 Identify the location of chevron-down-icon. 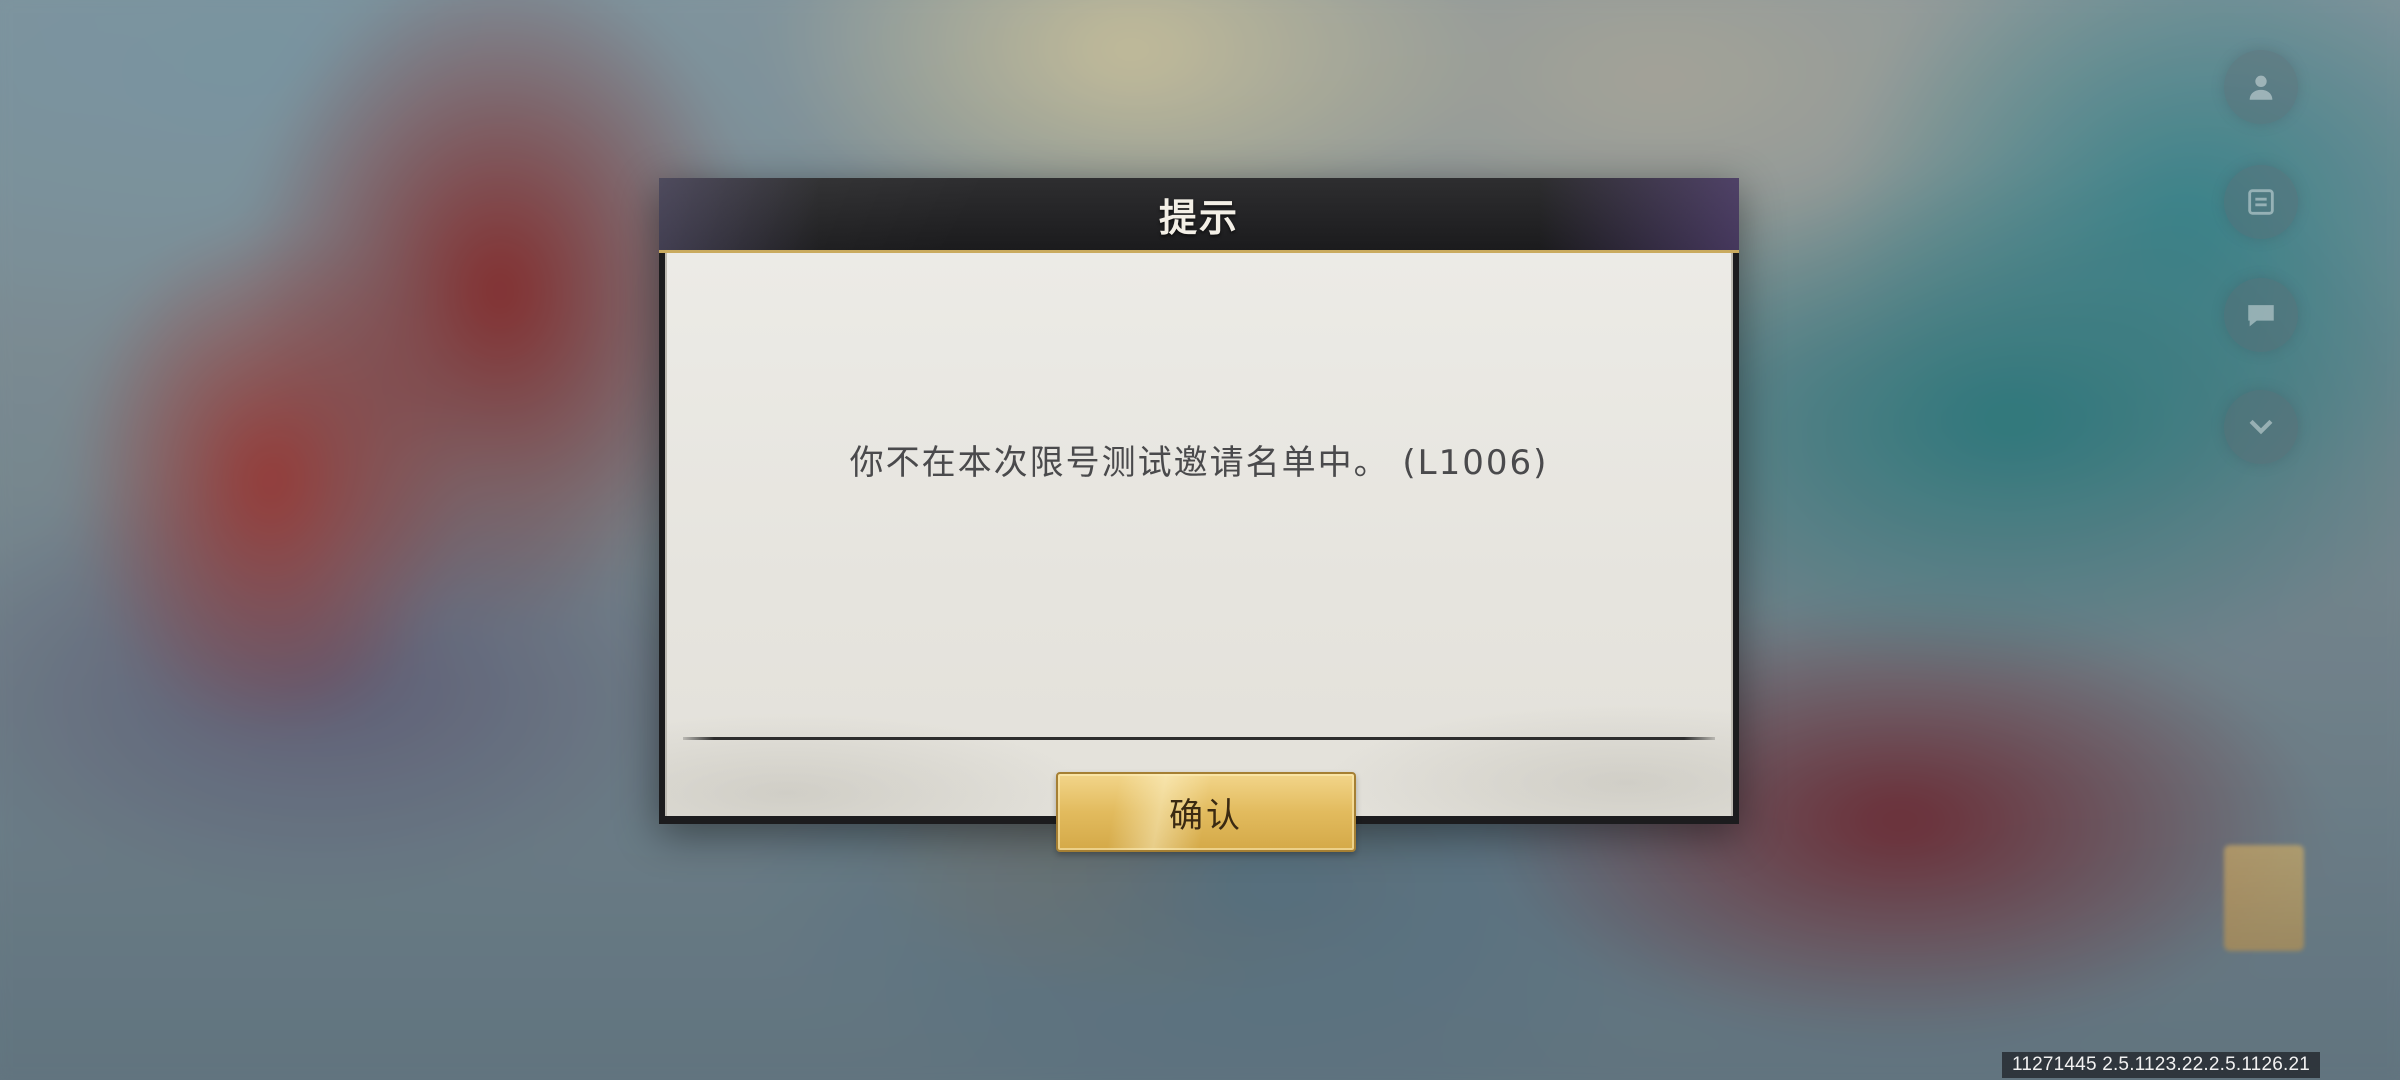
(2261, 427).